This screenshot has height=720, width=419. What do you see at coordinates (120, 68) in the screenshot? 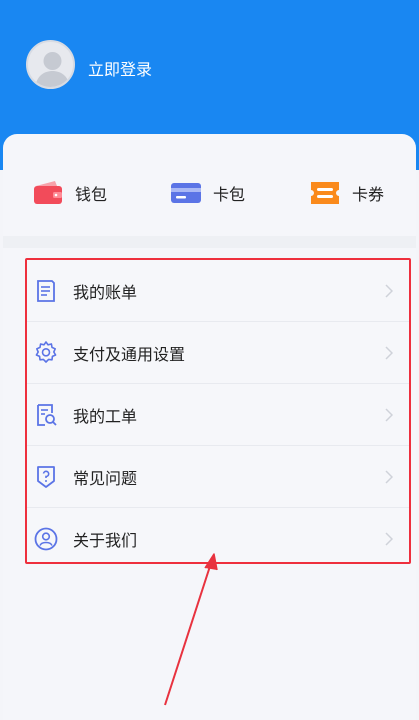
I see `login-link: 立即登录` at bounding box center [120, 68].